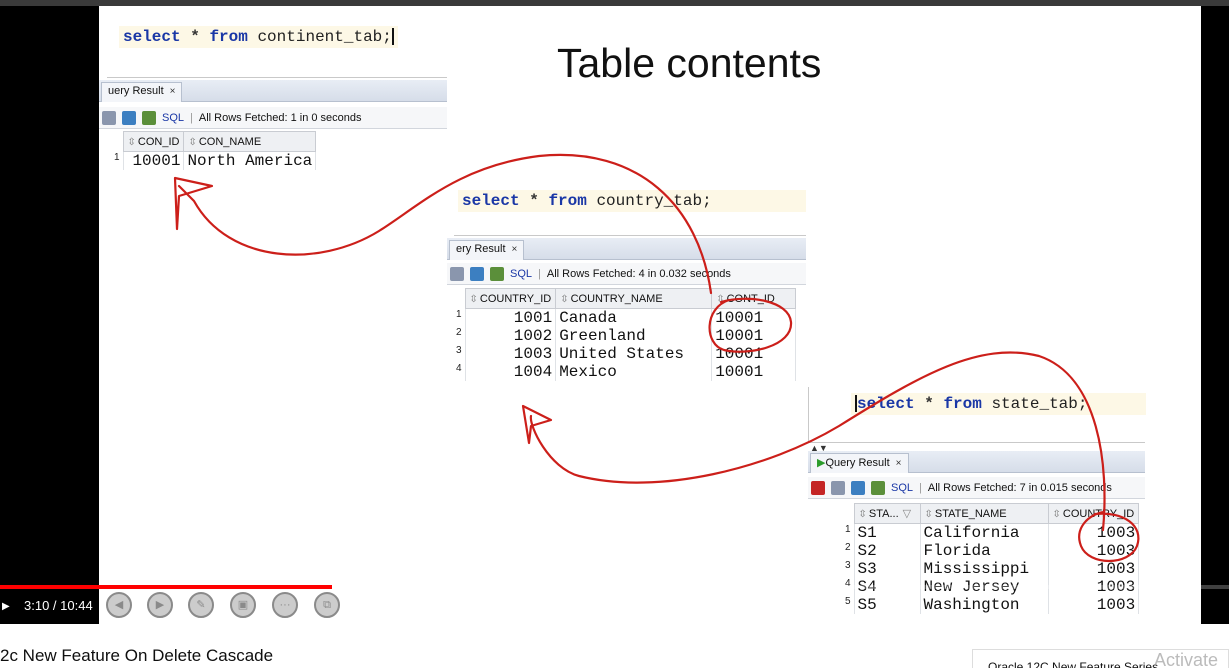 Image resolution: width=1229 pixels, height=668 pixels. What do you see at coordinates (392, 37) in the screenshot?
I see `text-caret` at bounding box center [392, 37].